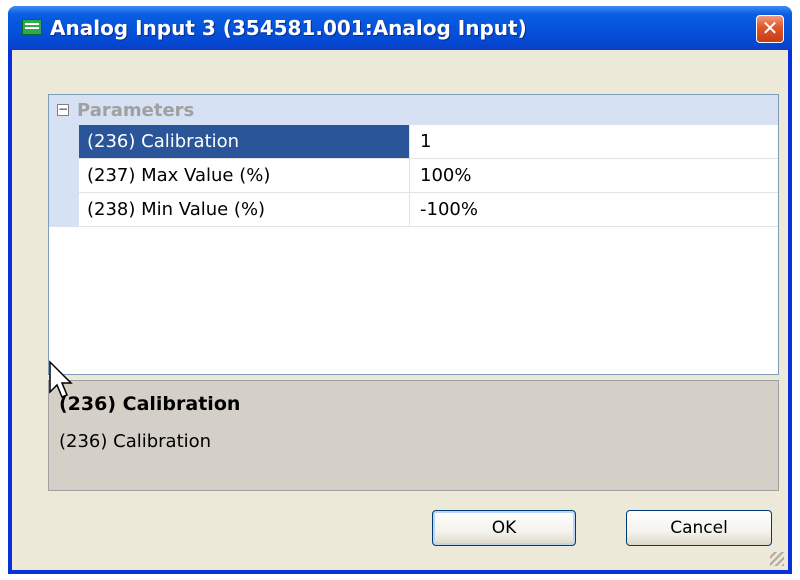 The image size is (800, 580). Describe the element at coordinates (413, 110) in the screenshot. I see `category-parameters: − Parameters` at that location.